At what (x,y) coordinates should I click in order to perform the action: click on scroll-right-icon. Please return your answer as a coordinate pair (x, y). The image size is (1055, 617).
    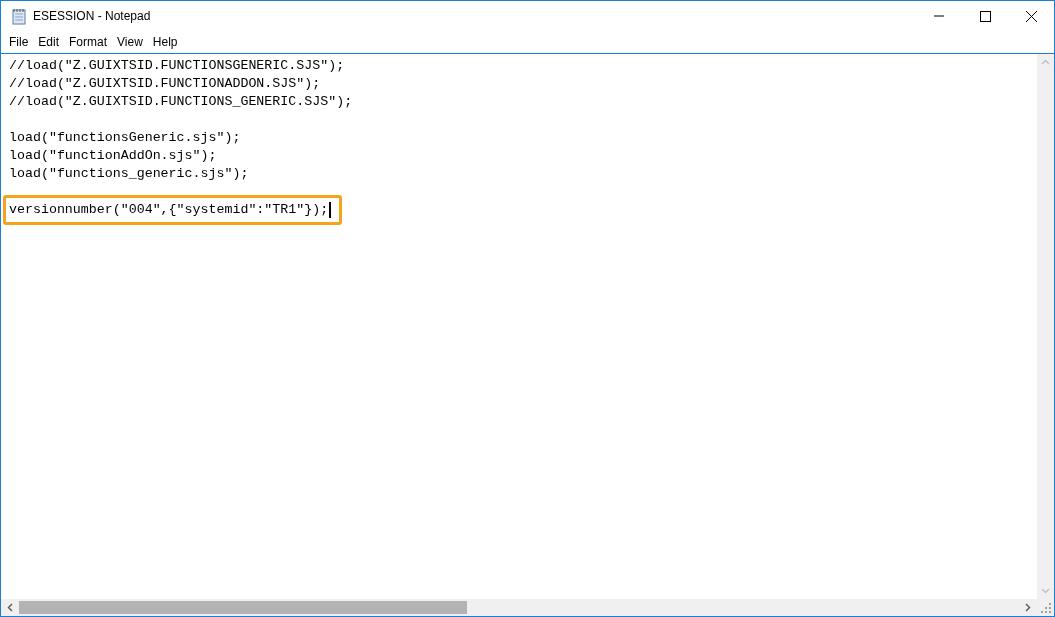
    Looking at the image, I should click on (1028, 607).